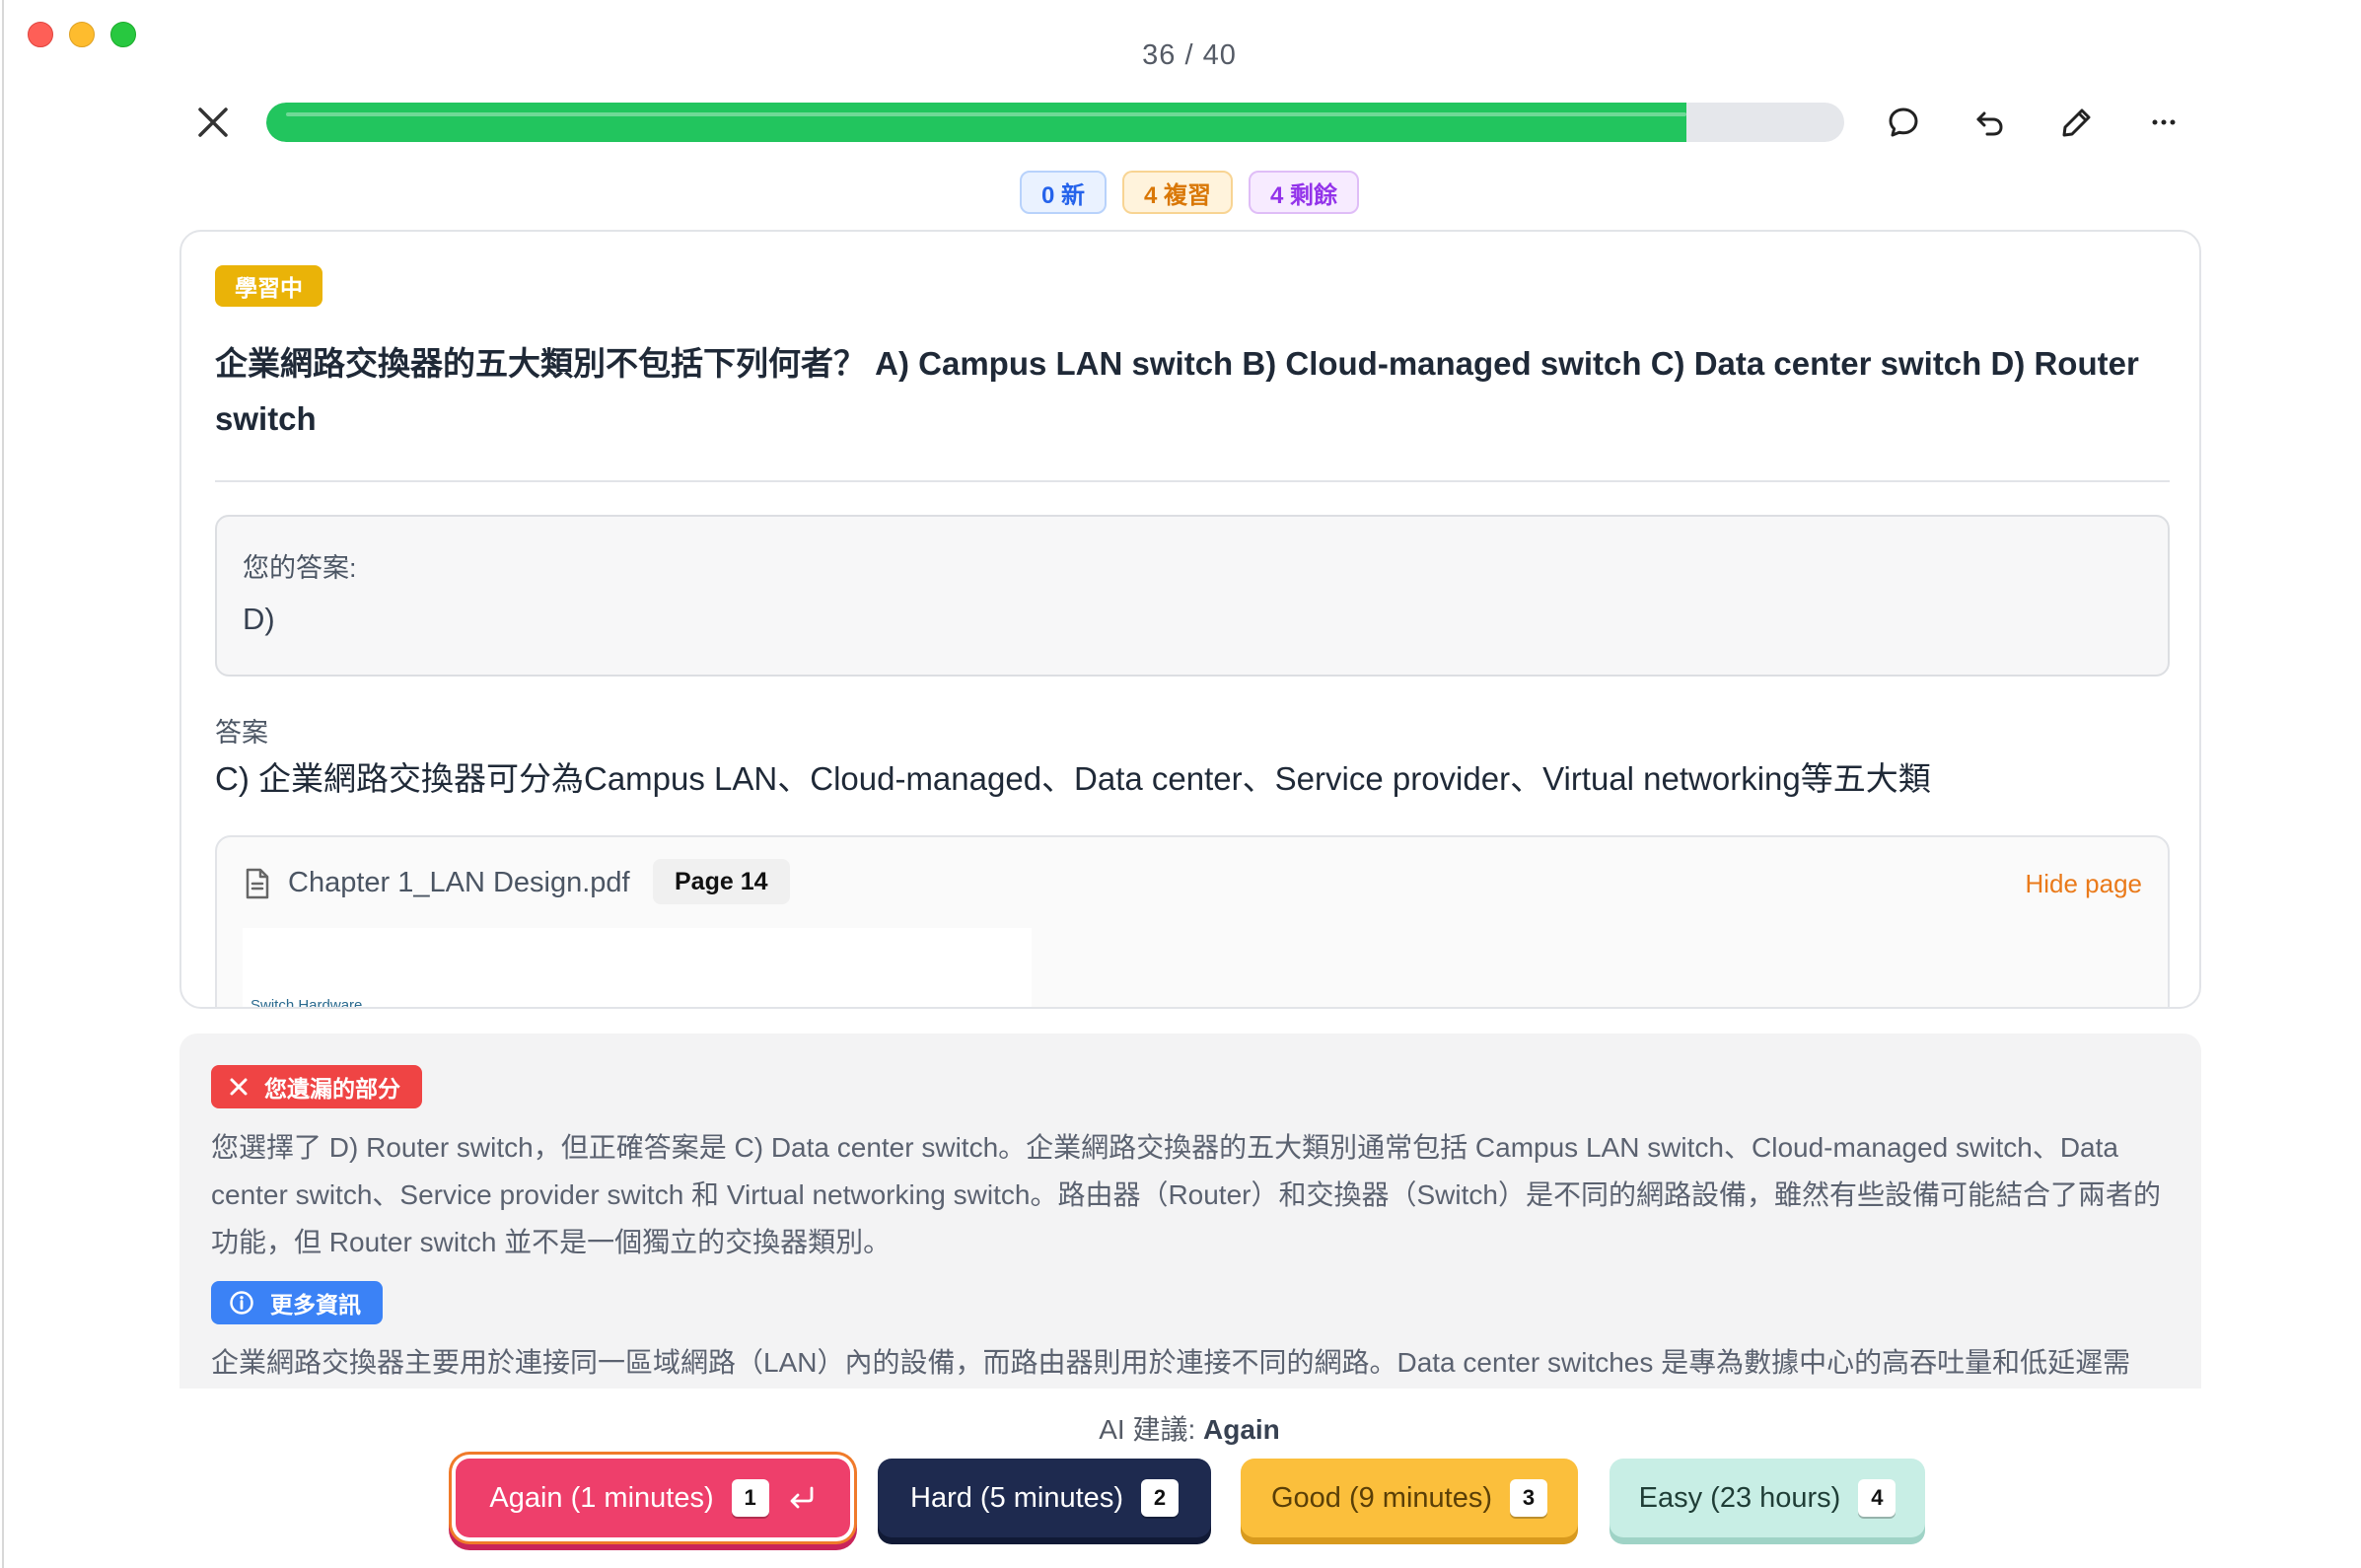  Describe the element at coordinates (300, 568) in the screenshot. I see `your-answer-label: 您的答案:` at that location.